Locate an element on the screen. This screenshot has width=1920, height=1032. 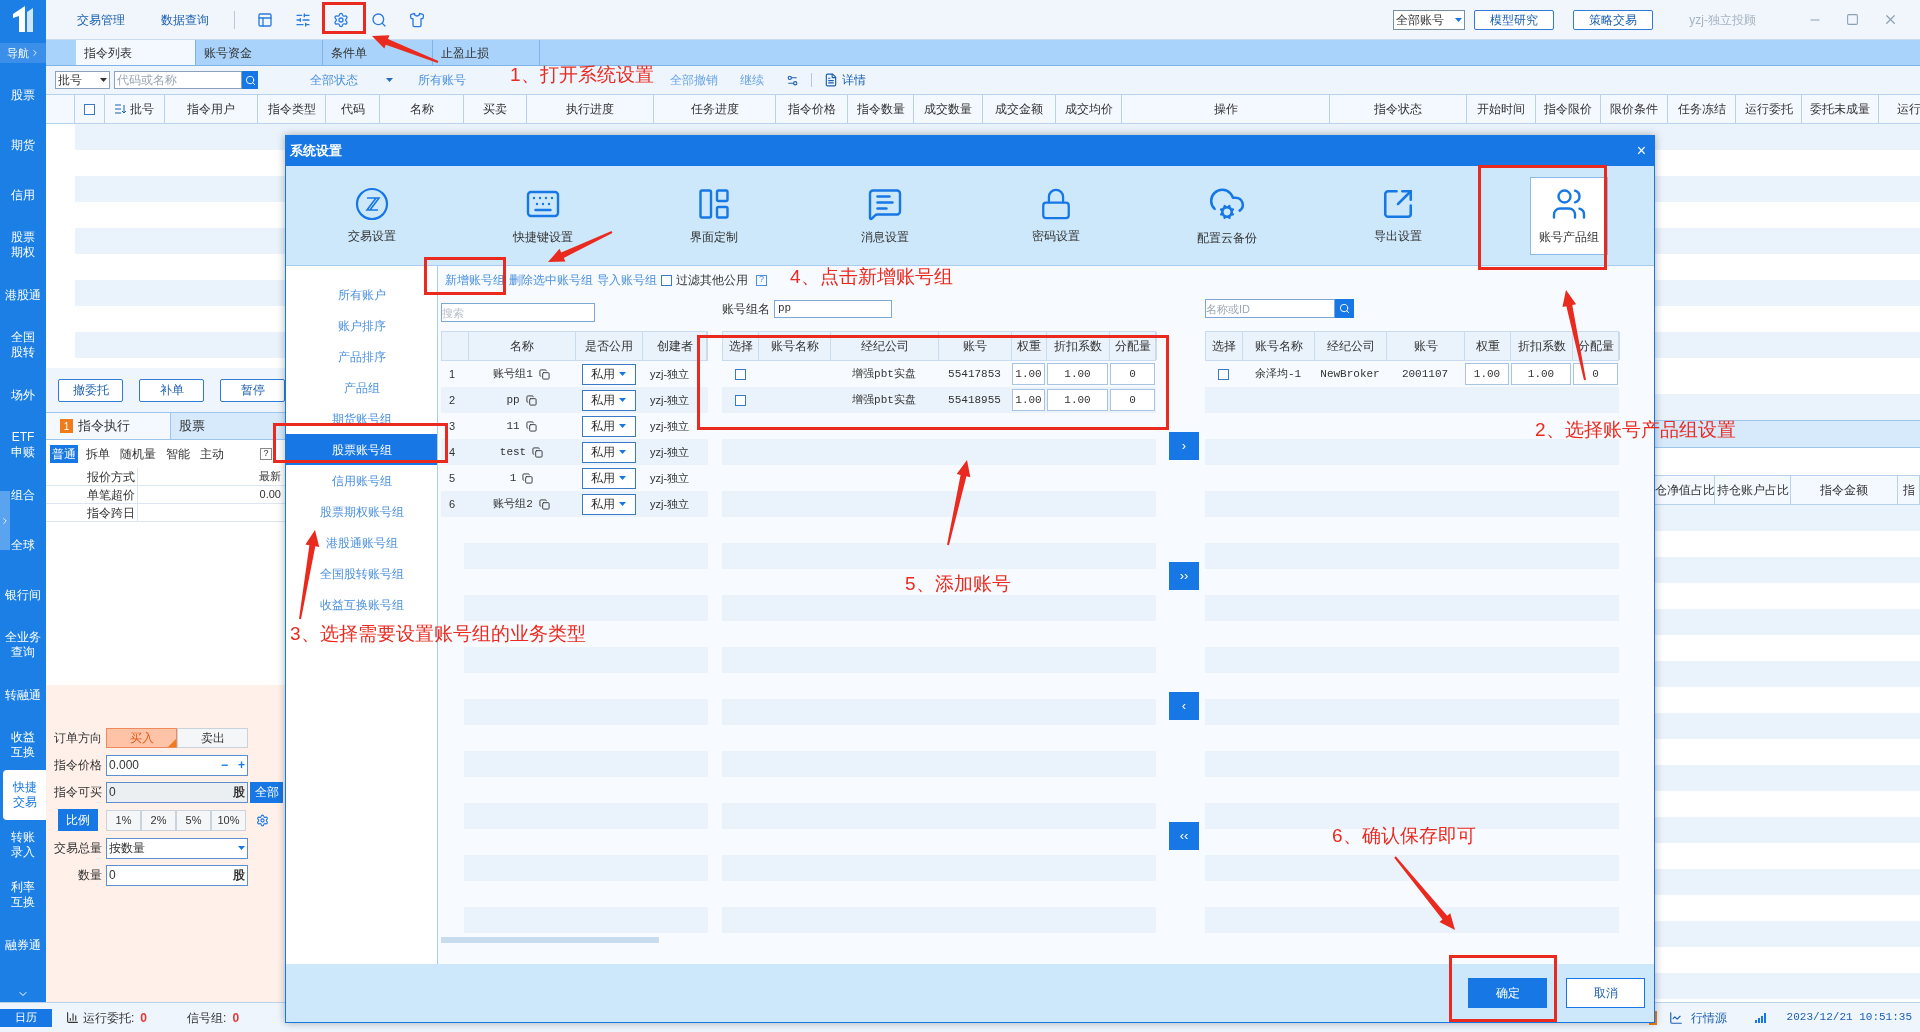
sidebar-item: 银行间 is located at coordinates (23, 595).